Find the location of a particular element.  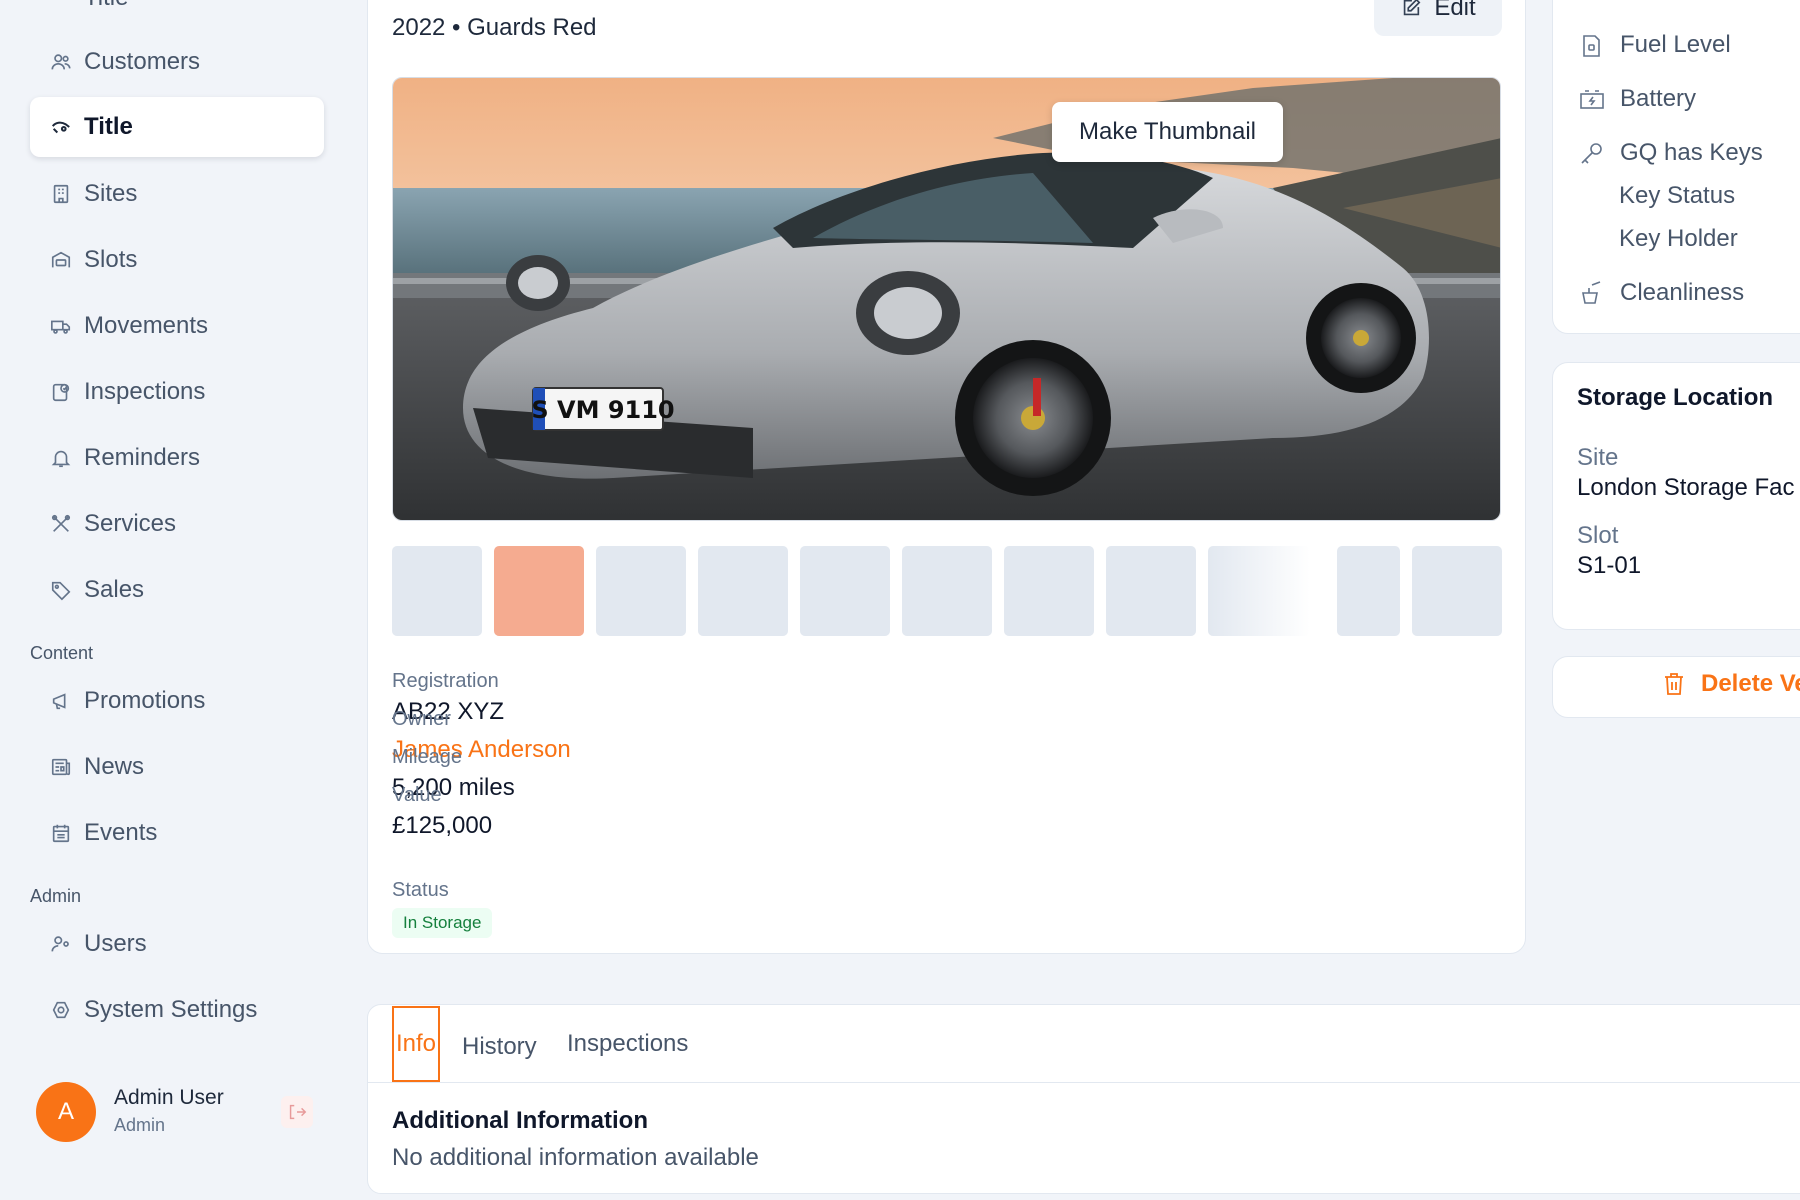

sidebar-item-label: News is located at coordinates (114, 766).